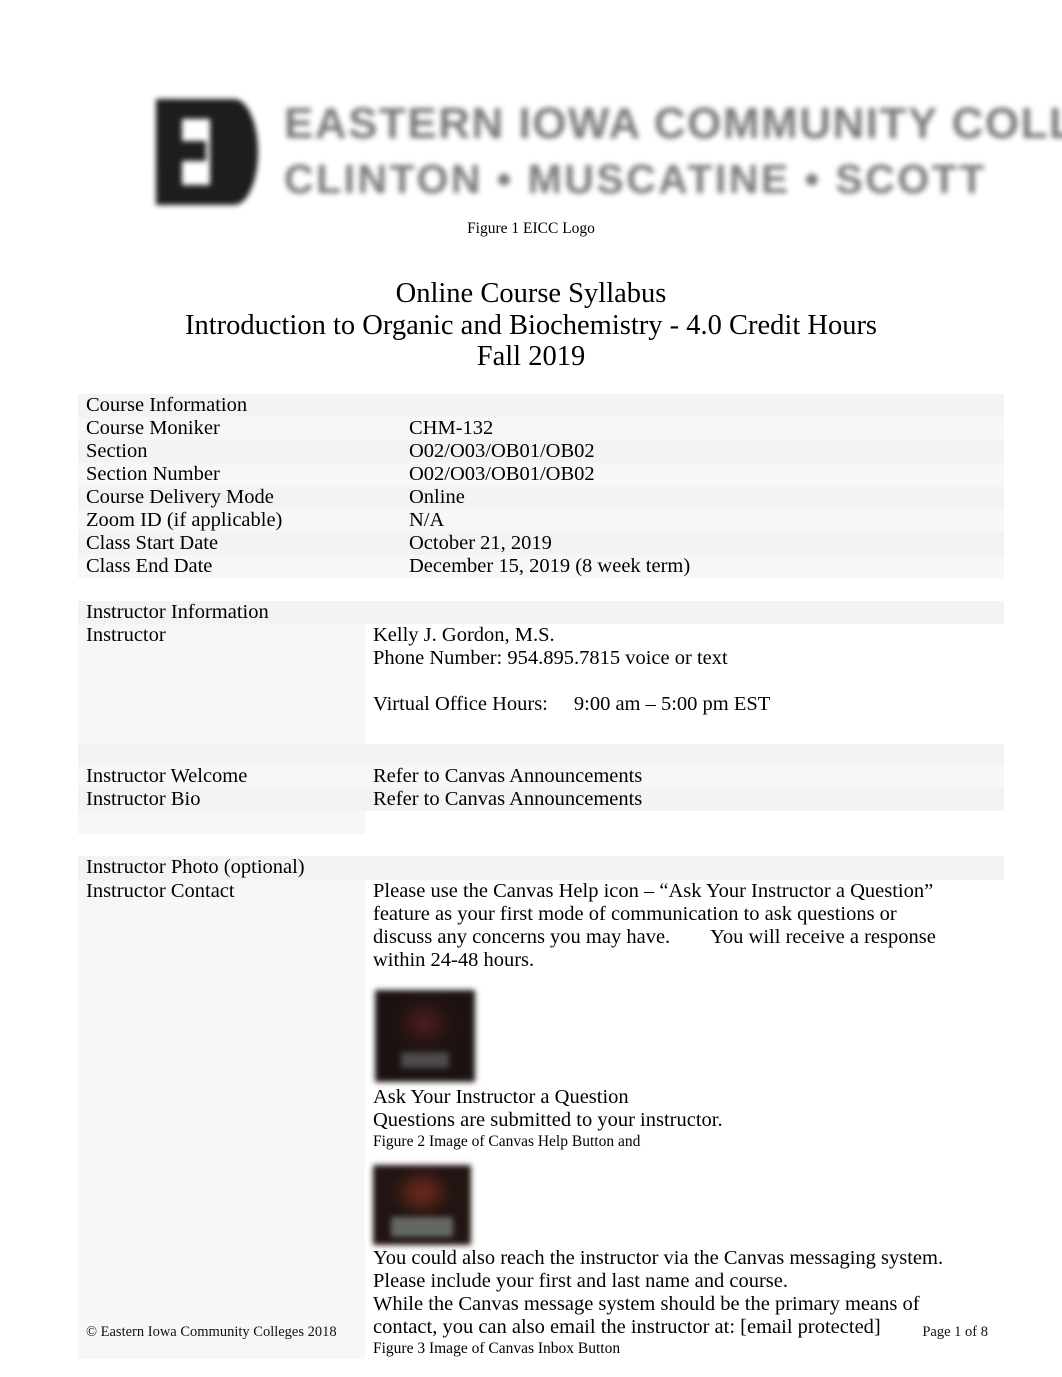 This screenshot has width=1062, height=1377. Describe the element at coordinates (672, 704) in the screenshot. I see `office-hours-value: 9:00 am – 5:00 pm EST` at that location.